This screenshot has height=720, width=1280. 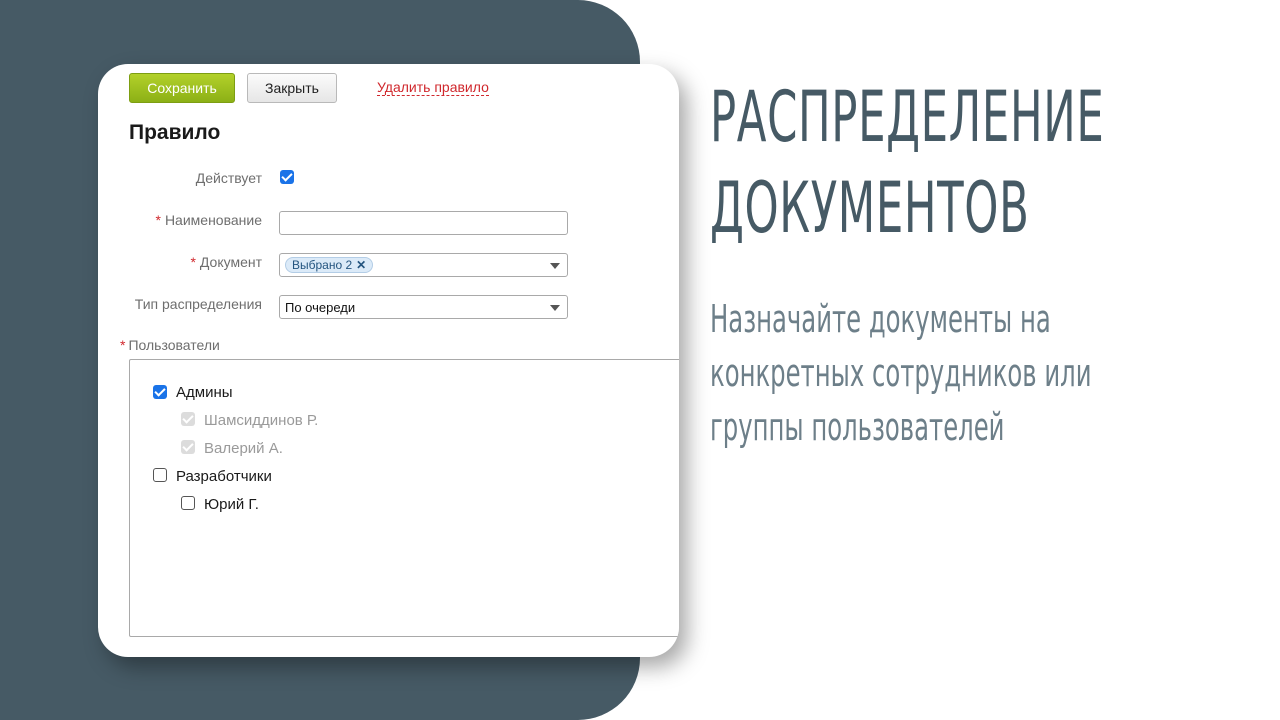 I want to click on group-checkbox-admins, so click(x=160, y=392).